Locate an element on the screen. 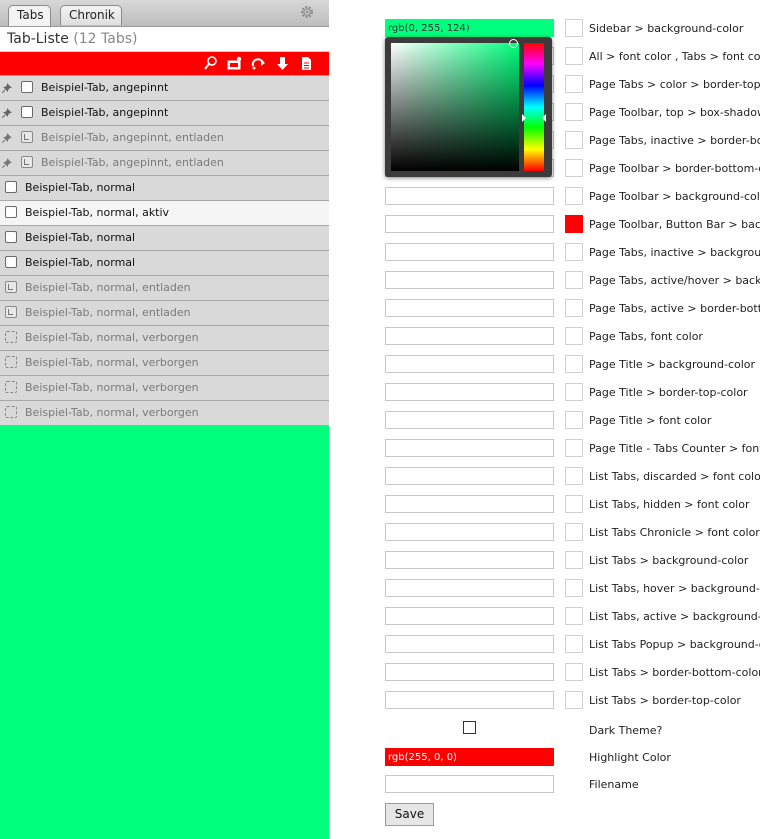 This screenshot has width=760, height=839. gear-icon is located at coordinates (307, 12).